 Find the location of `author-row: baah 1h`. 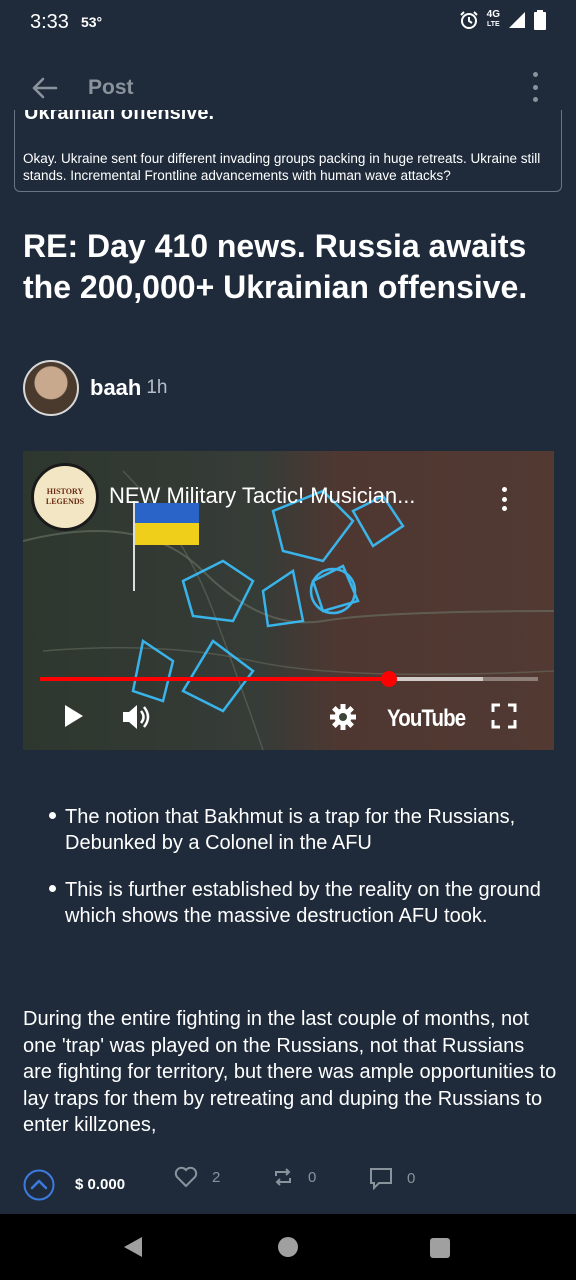

author-row: baah 1h is located at coordinates (95, 388).